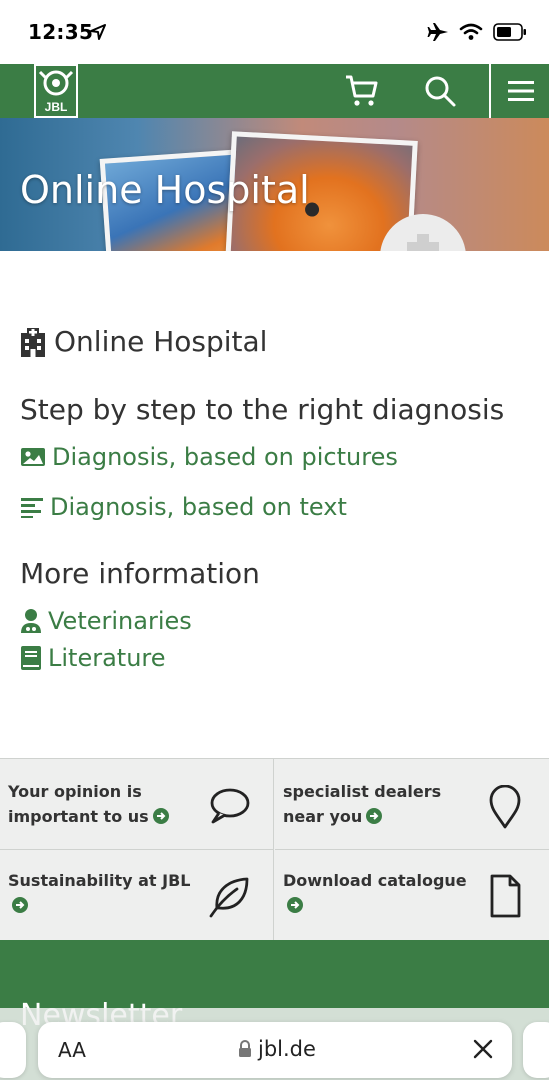 This screenshot has height=1080, width=549. What do you see at coordinates (98, 804) in the screenshot?
I see `opinion-text: Your opinion is important to us` at bounding box center [98, 804].